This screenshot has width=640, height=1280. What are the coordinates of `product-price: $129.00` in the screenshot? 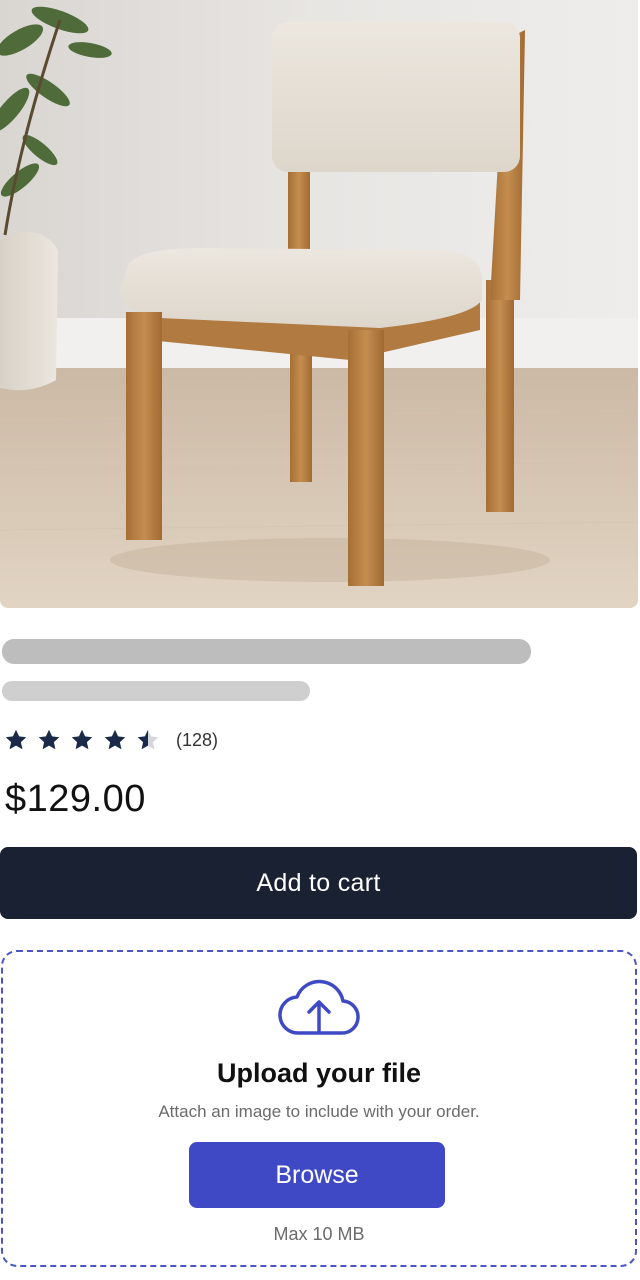 It's located at (75, 799).